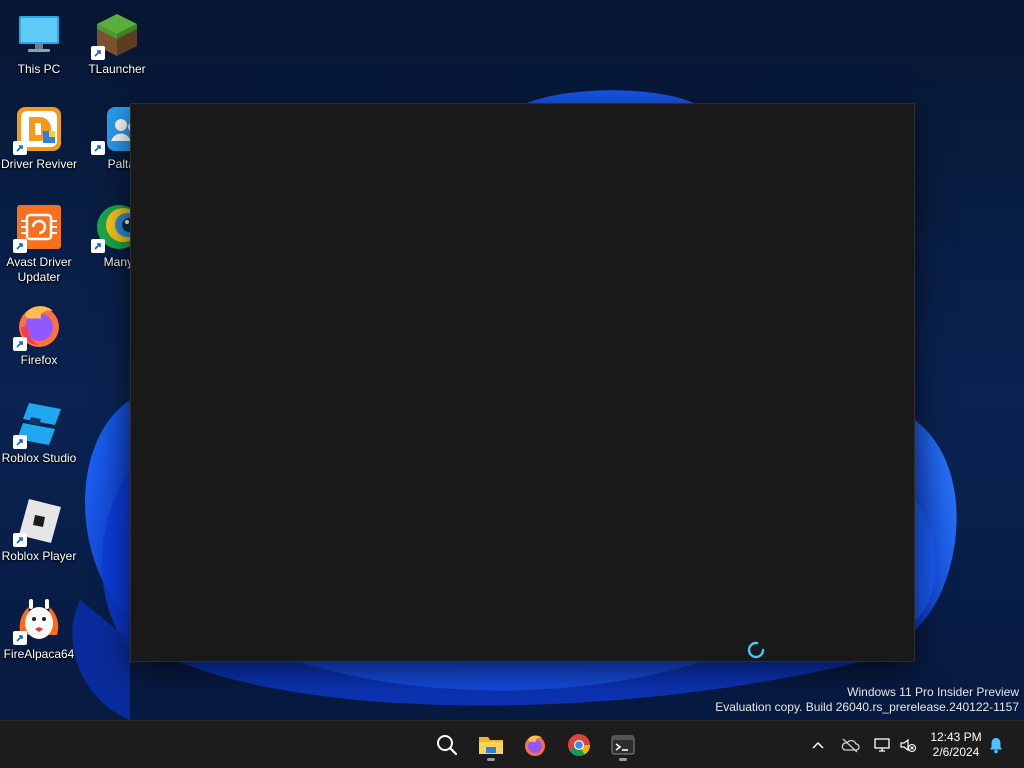  I want to click on taskbar-firefox-button, so click(535, 745).